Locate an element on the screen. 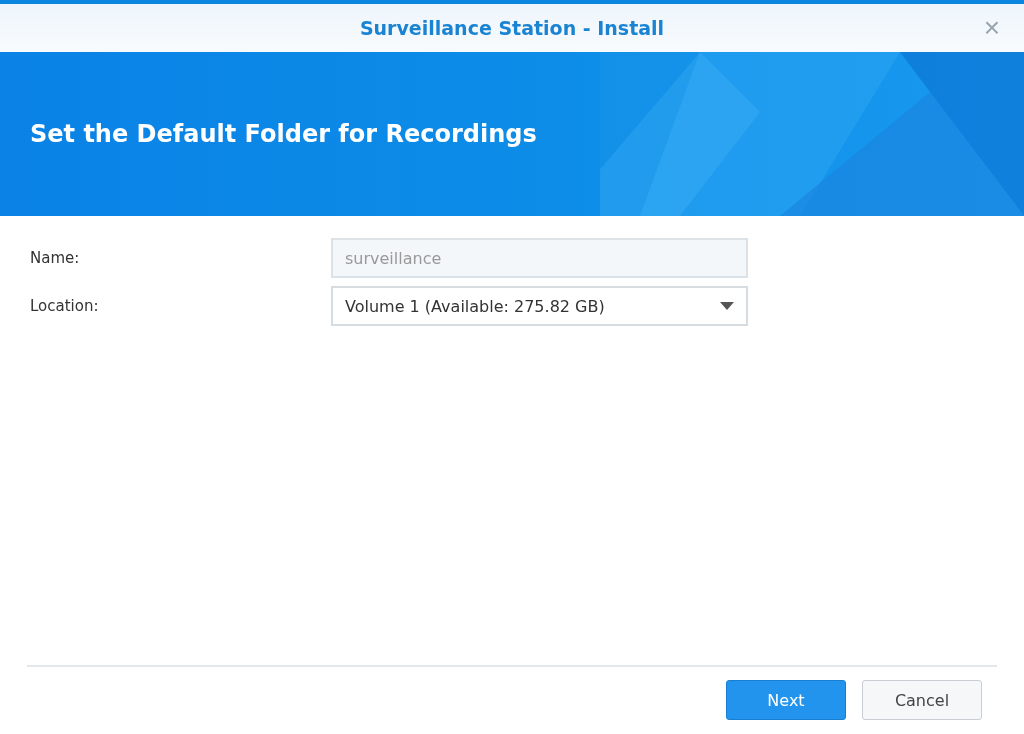 The image size is (1024, 734). next-button: Next is located at coordinates (786, 700).